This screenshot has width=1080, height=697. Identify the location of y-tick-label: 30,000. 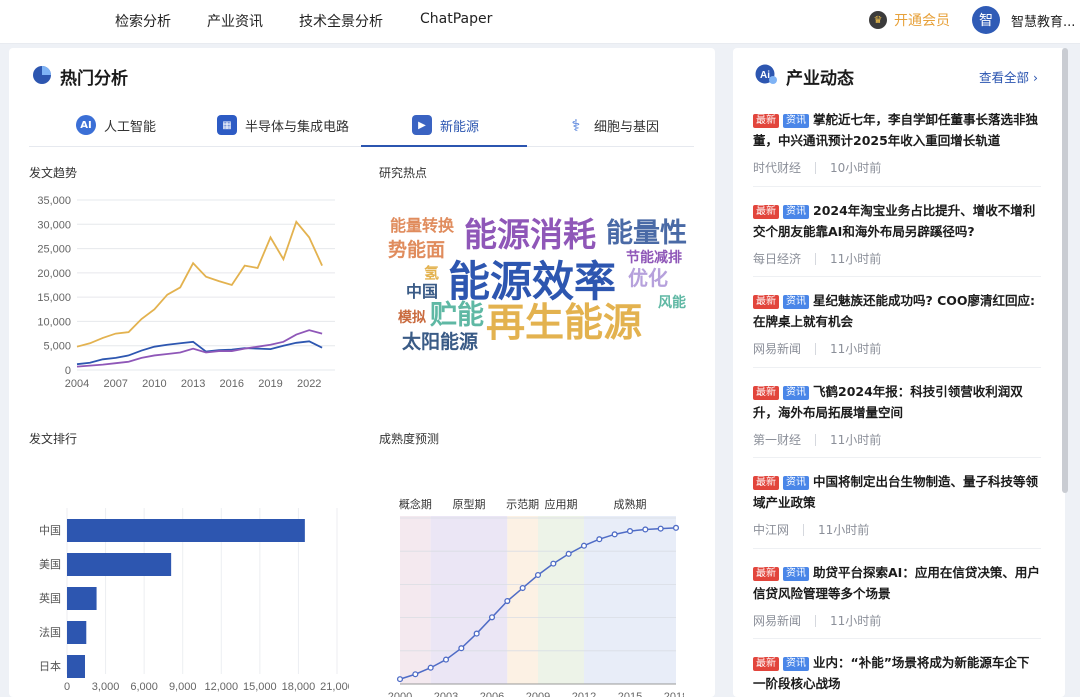
(54, 225).